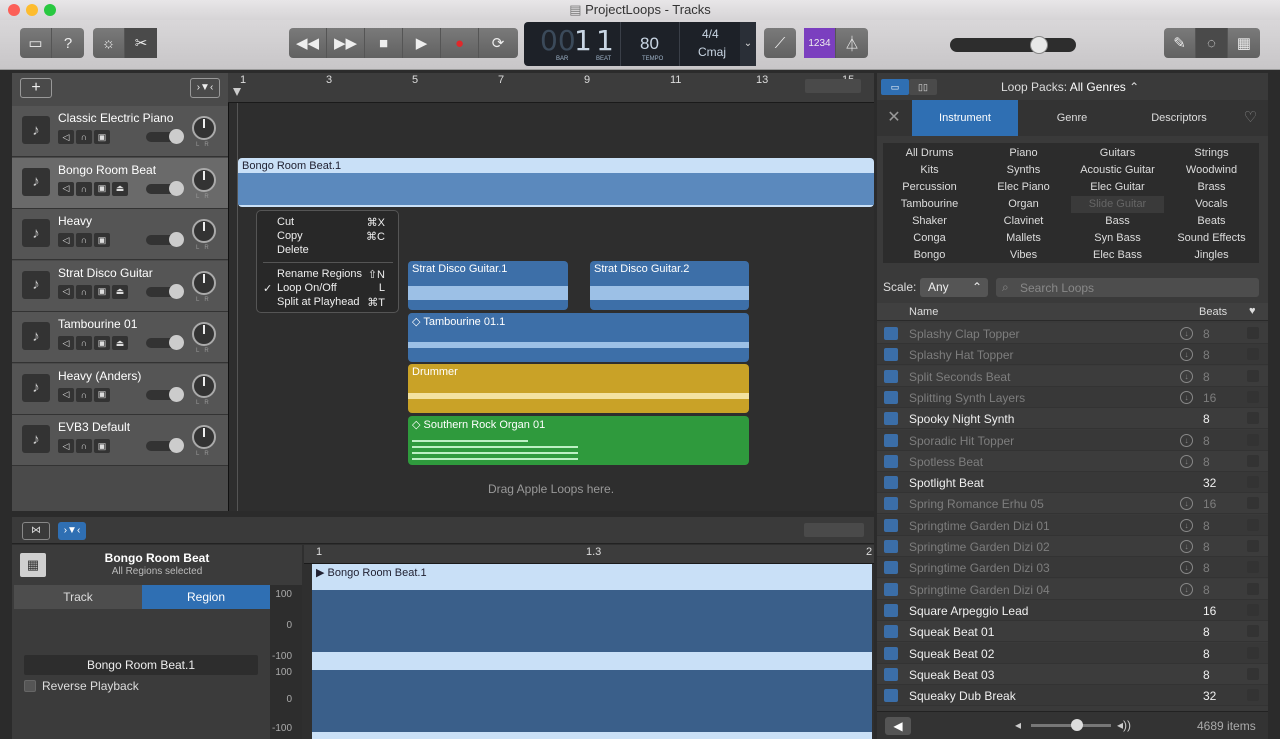 The height and width of the screenshot is (739, 1280). What do you see at coordinates (460, 43) in the screenshot?
I see `record-button: ●` at bounding box center [460, 43].